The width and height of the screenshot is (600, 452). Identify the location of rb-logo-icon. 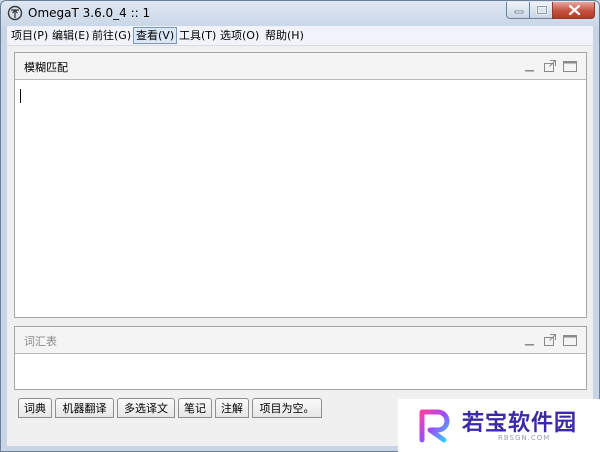
(434, 426).